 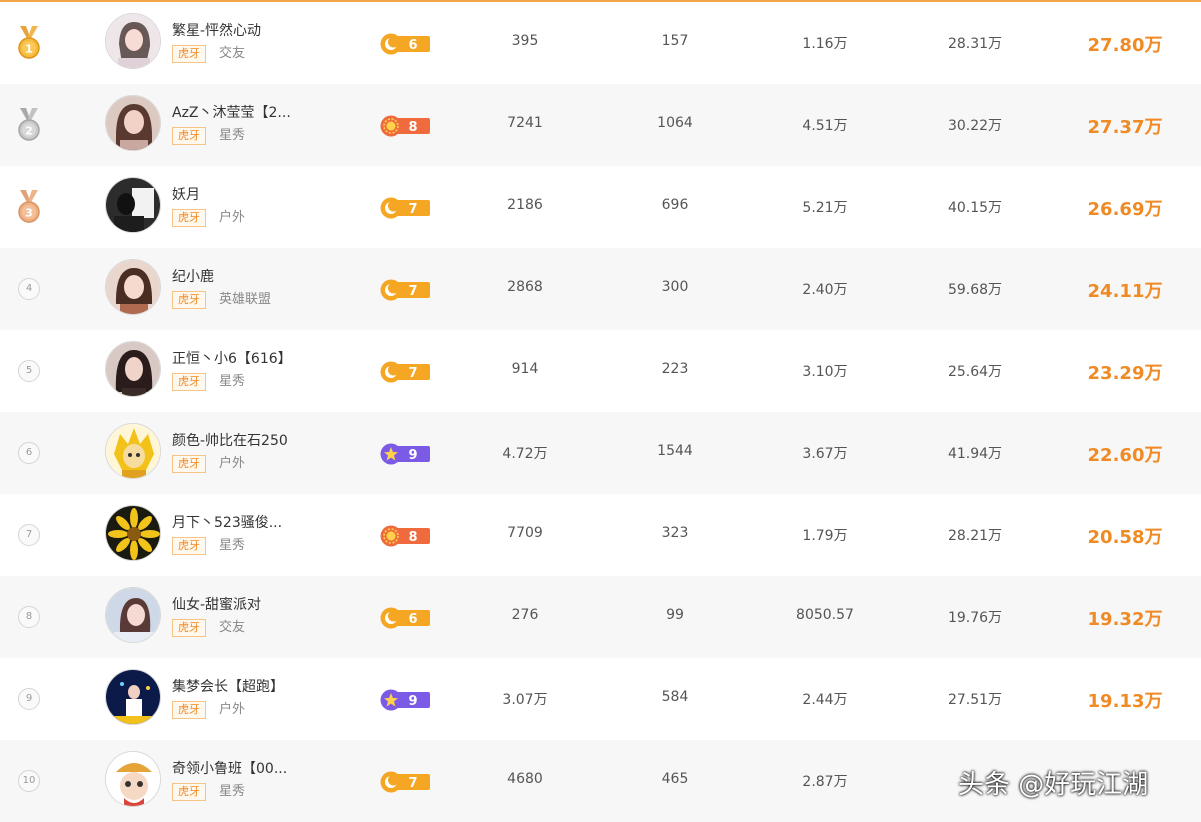 What do you see at coordinates (405, 454) in the screenshot?
I see `level-badge: 9` at bounding box center [405, 454].